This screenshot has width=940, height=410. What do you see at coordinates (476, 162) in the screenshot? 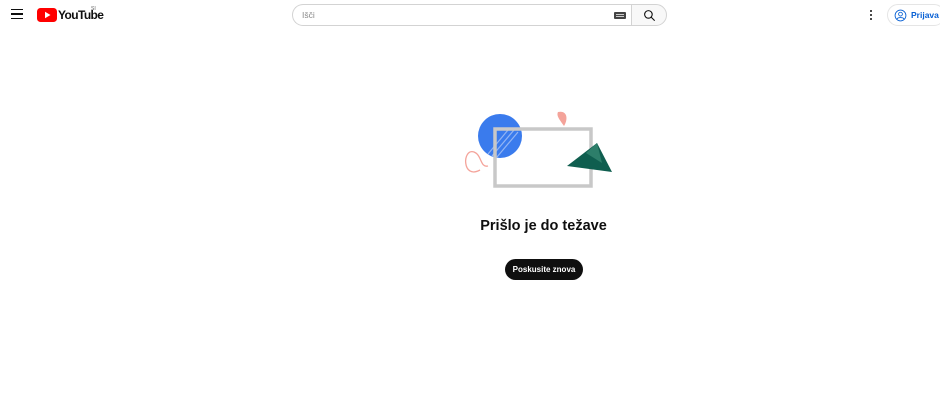
I see `squiggle-decoration` at bounding box center [476, 162].